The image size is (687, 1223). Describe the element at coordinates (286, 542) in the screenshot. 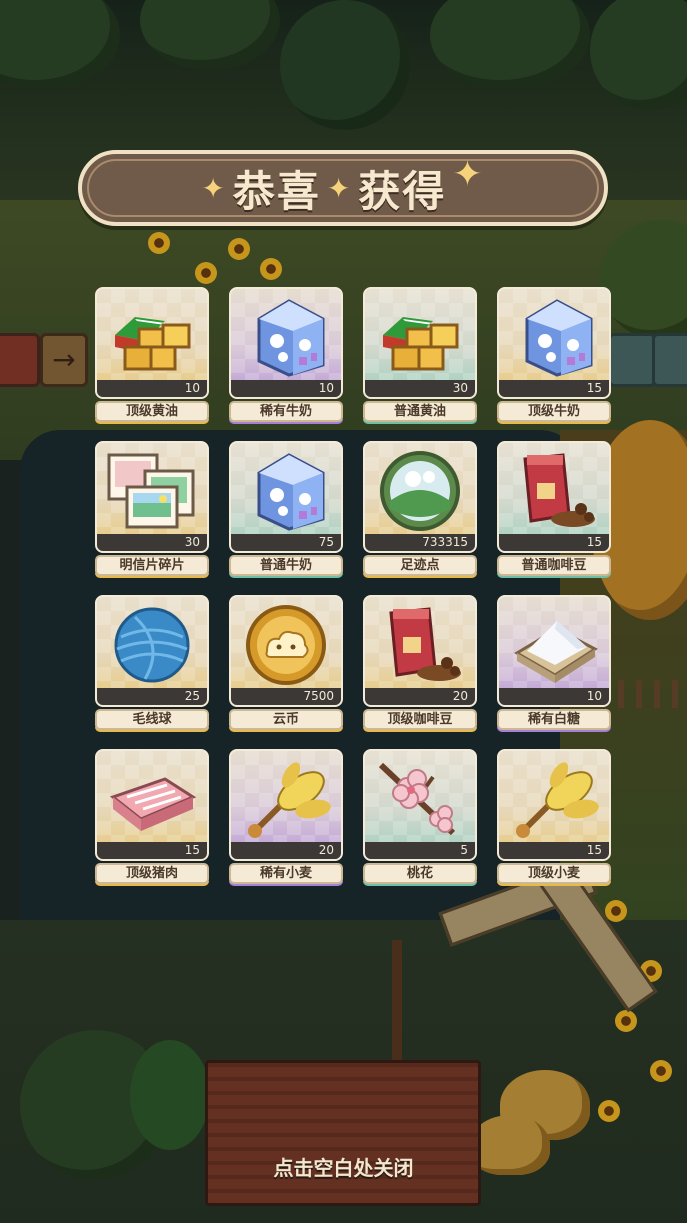

I see `reward-count: 75` at that location.